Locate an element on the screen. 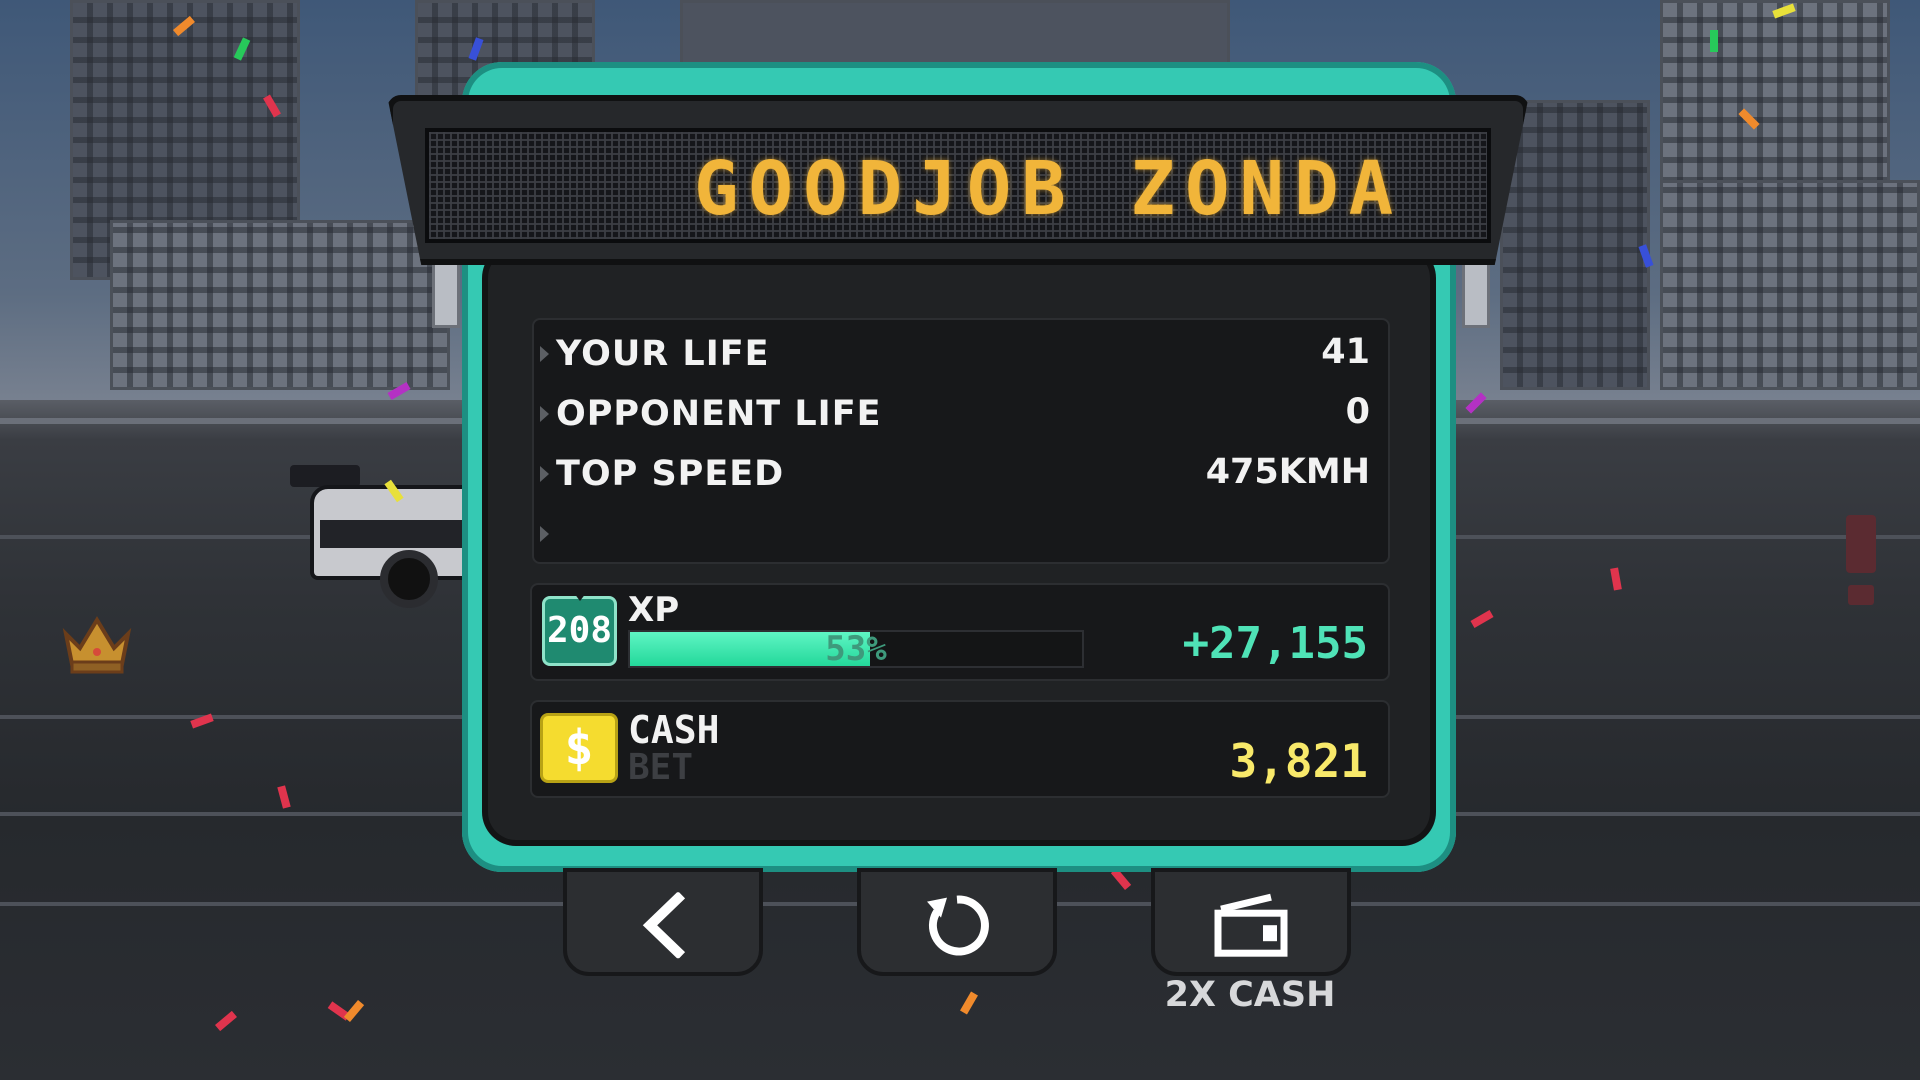  led-banner-screen: GOODJOB ZONDA is located at coordinates (958, 185).